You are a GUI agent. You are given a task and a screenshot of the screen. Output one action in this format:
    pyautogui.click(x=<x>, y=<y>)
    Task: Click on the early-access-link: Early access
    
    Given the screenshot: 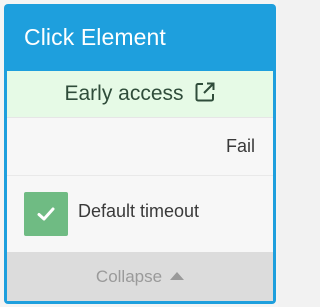 What is the action you would take?
    pyautogui.click(x=140, y=94)
    